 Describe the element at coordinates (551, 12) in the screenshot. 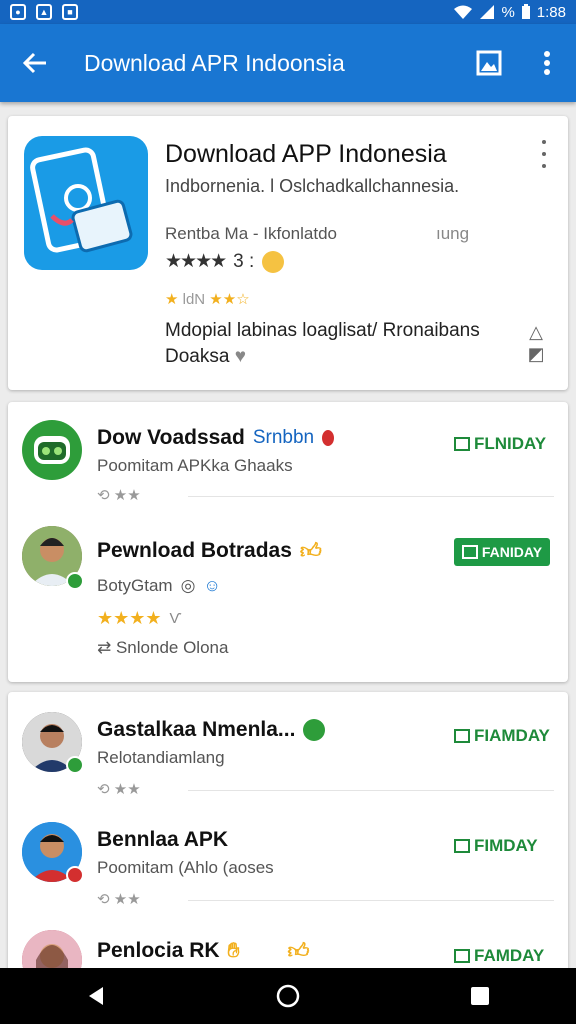

I see `status-time: 1:88` at that location.